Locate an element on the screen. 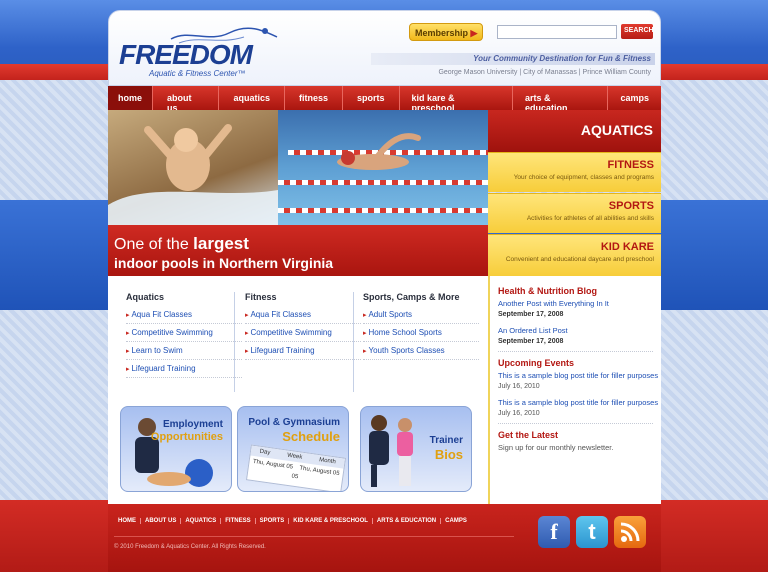  footer-link-about: ABOUT US is located at coordinates (161, 521).